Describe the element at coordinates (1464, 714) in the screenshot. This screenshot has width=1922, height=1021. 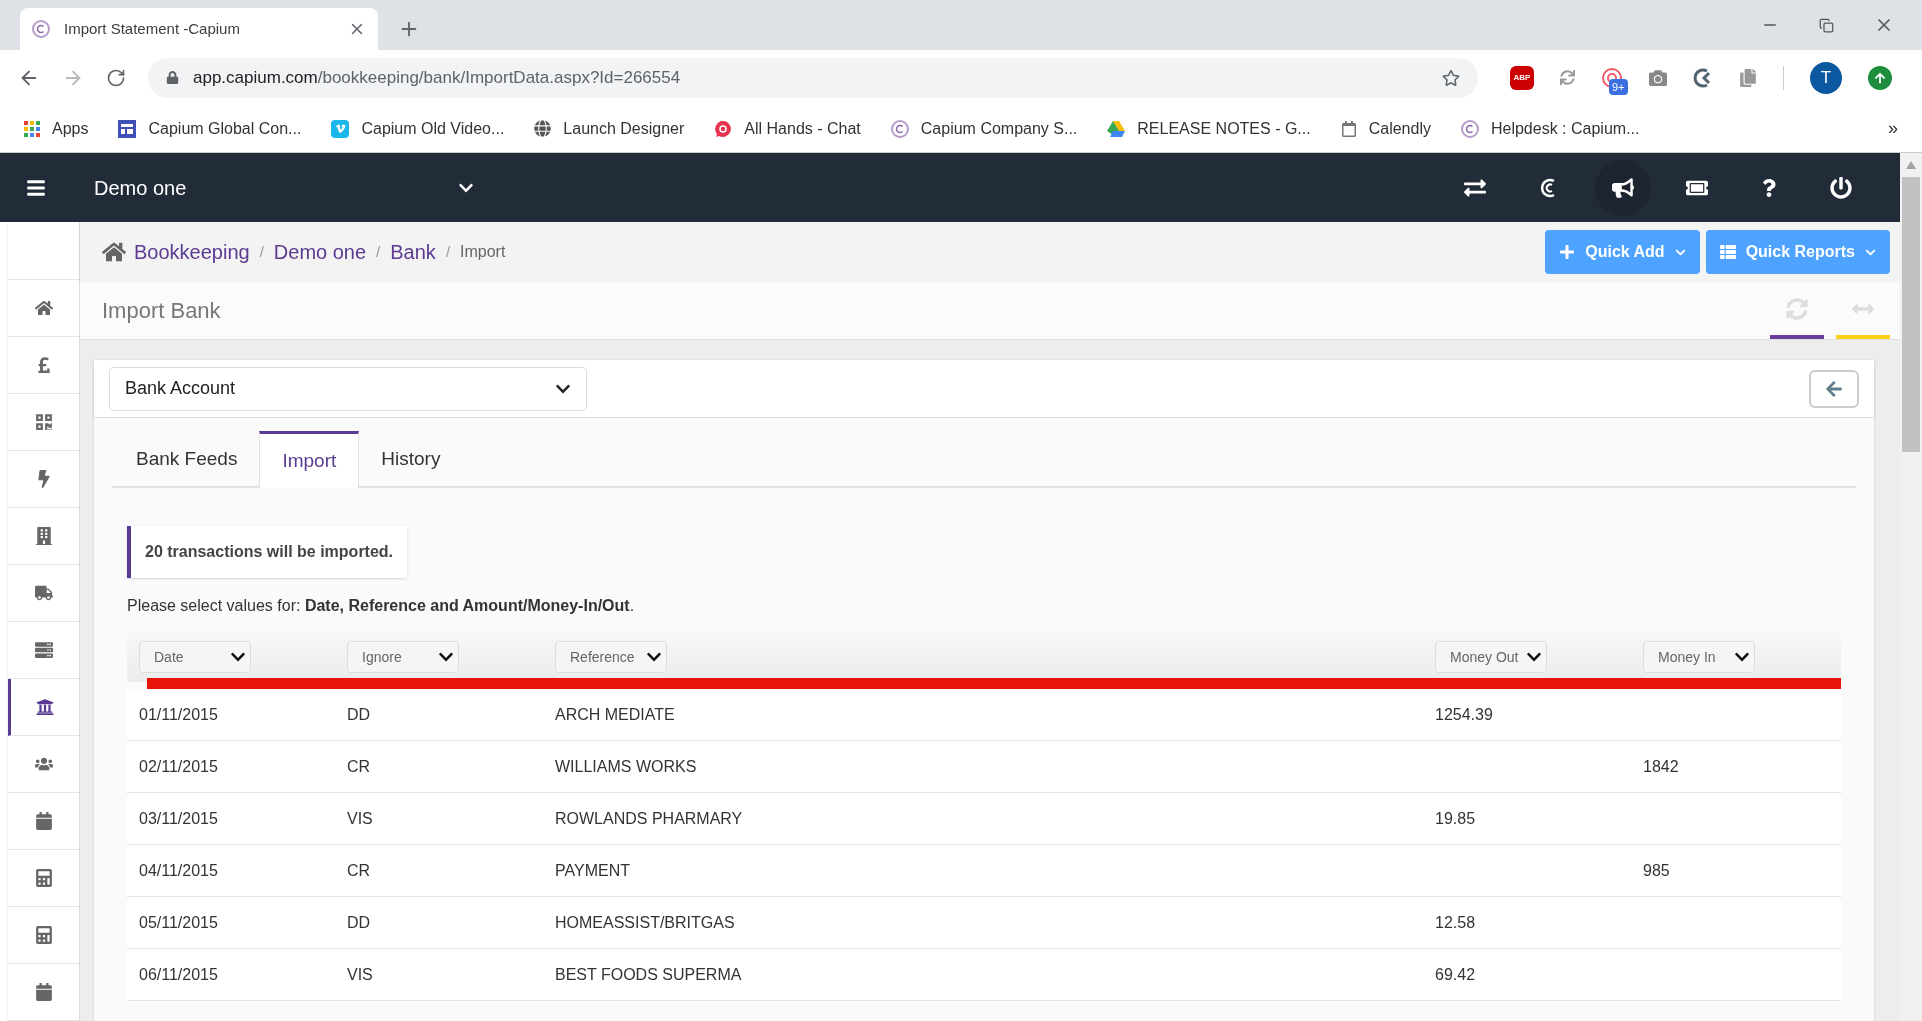
I see `table-cell-text: 1254.39` at that location.